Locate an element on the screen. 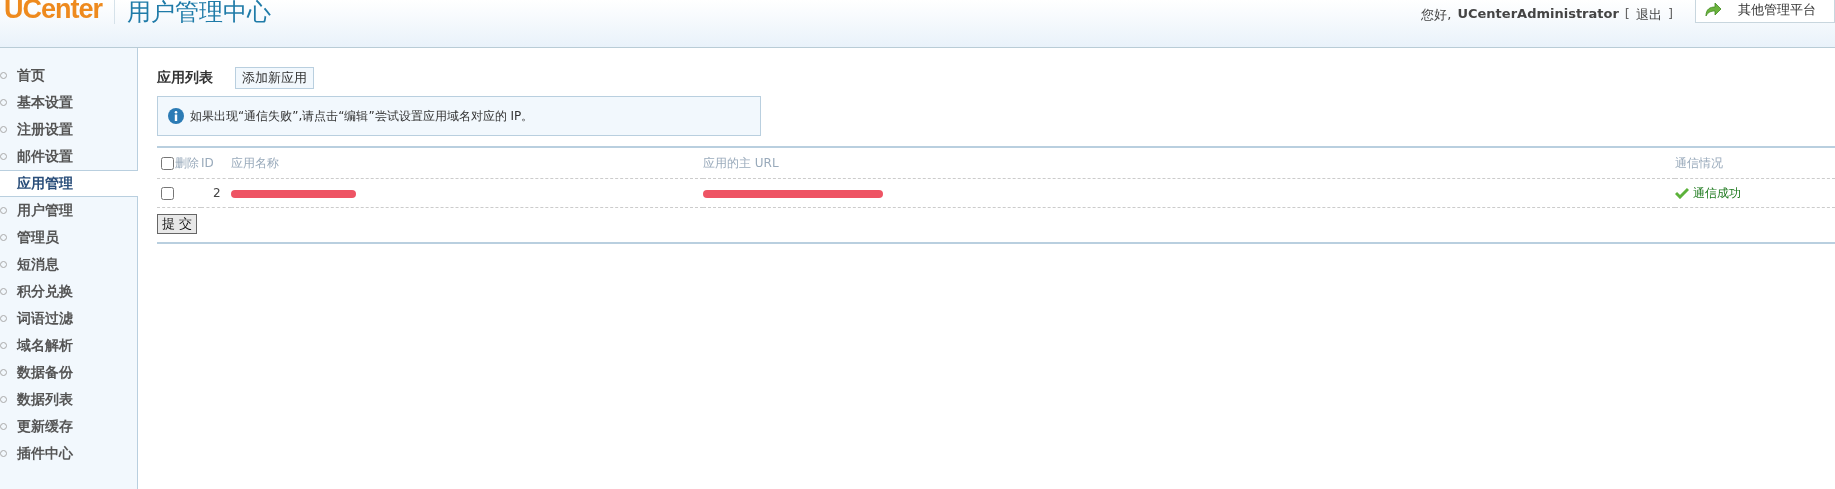 The image size is (1835, 489). column-header: 通信情况 is located at coordinates (1699, 162).